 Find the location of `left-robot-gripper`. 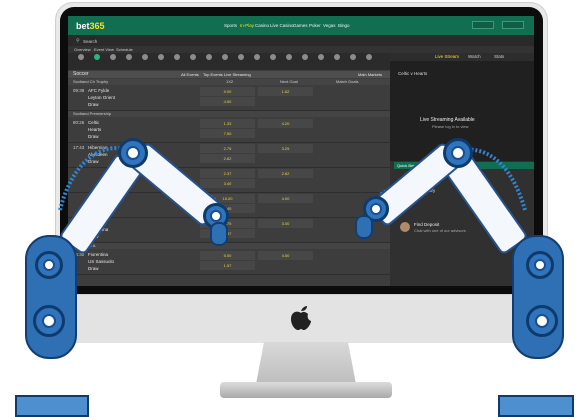

left-robot-gripper is located at coordinates (219, 234).